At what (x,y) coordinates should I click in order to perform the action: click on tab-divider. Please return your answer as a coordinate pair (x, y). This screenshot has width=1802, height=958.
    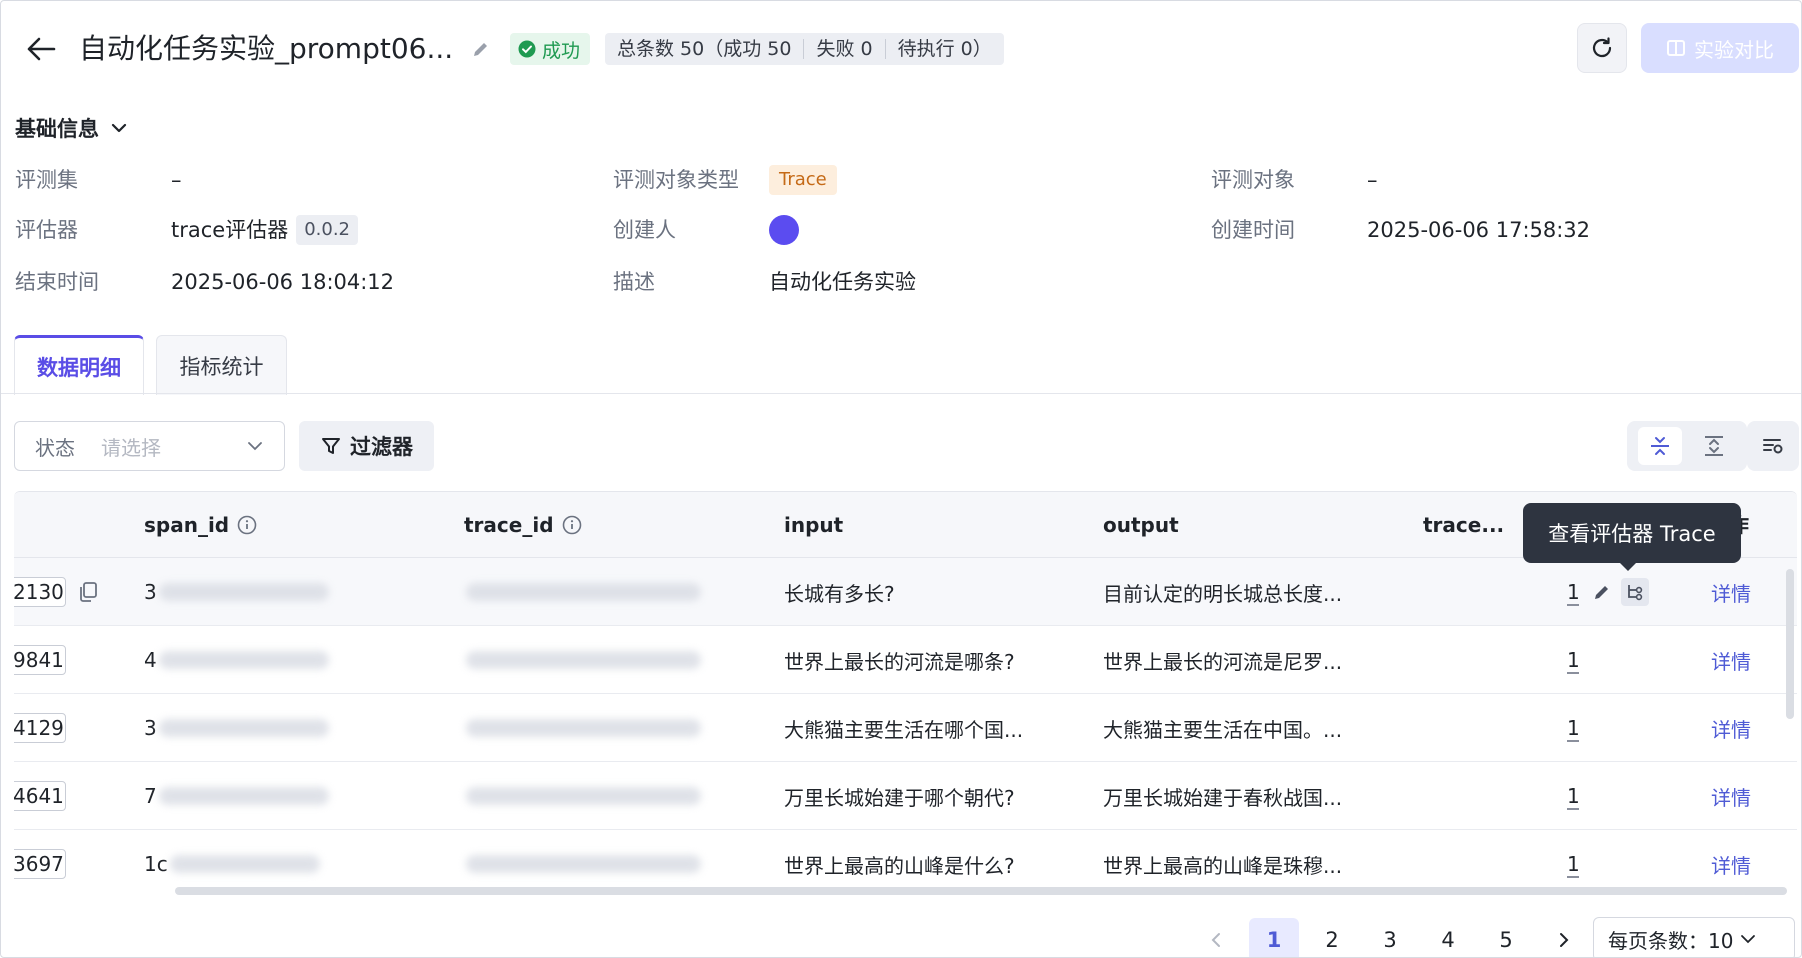
    Looking at the image, I should click on (901, 393).